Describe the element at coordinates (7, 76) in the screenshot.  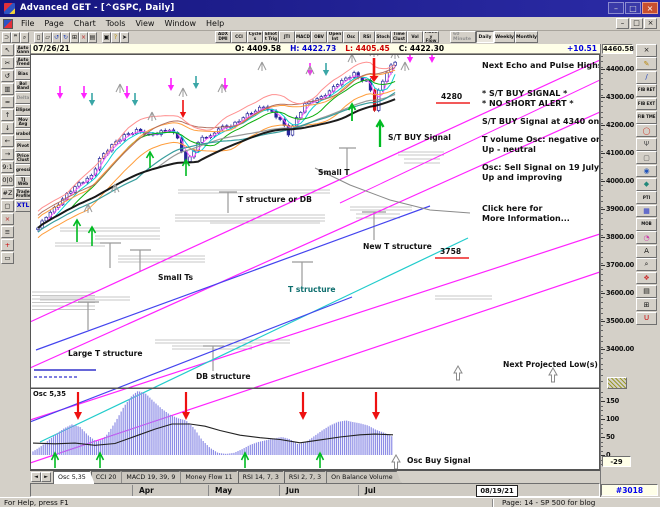
I see `reset-icon: ↺` at that location.